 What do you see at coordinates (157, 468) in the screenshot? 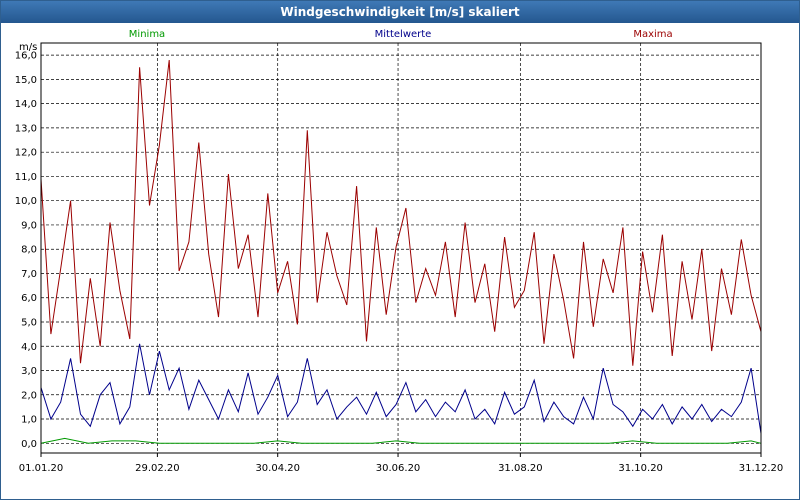
I see `x-tick-label: 29.02.20` at bounding box center [157, 468].